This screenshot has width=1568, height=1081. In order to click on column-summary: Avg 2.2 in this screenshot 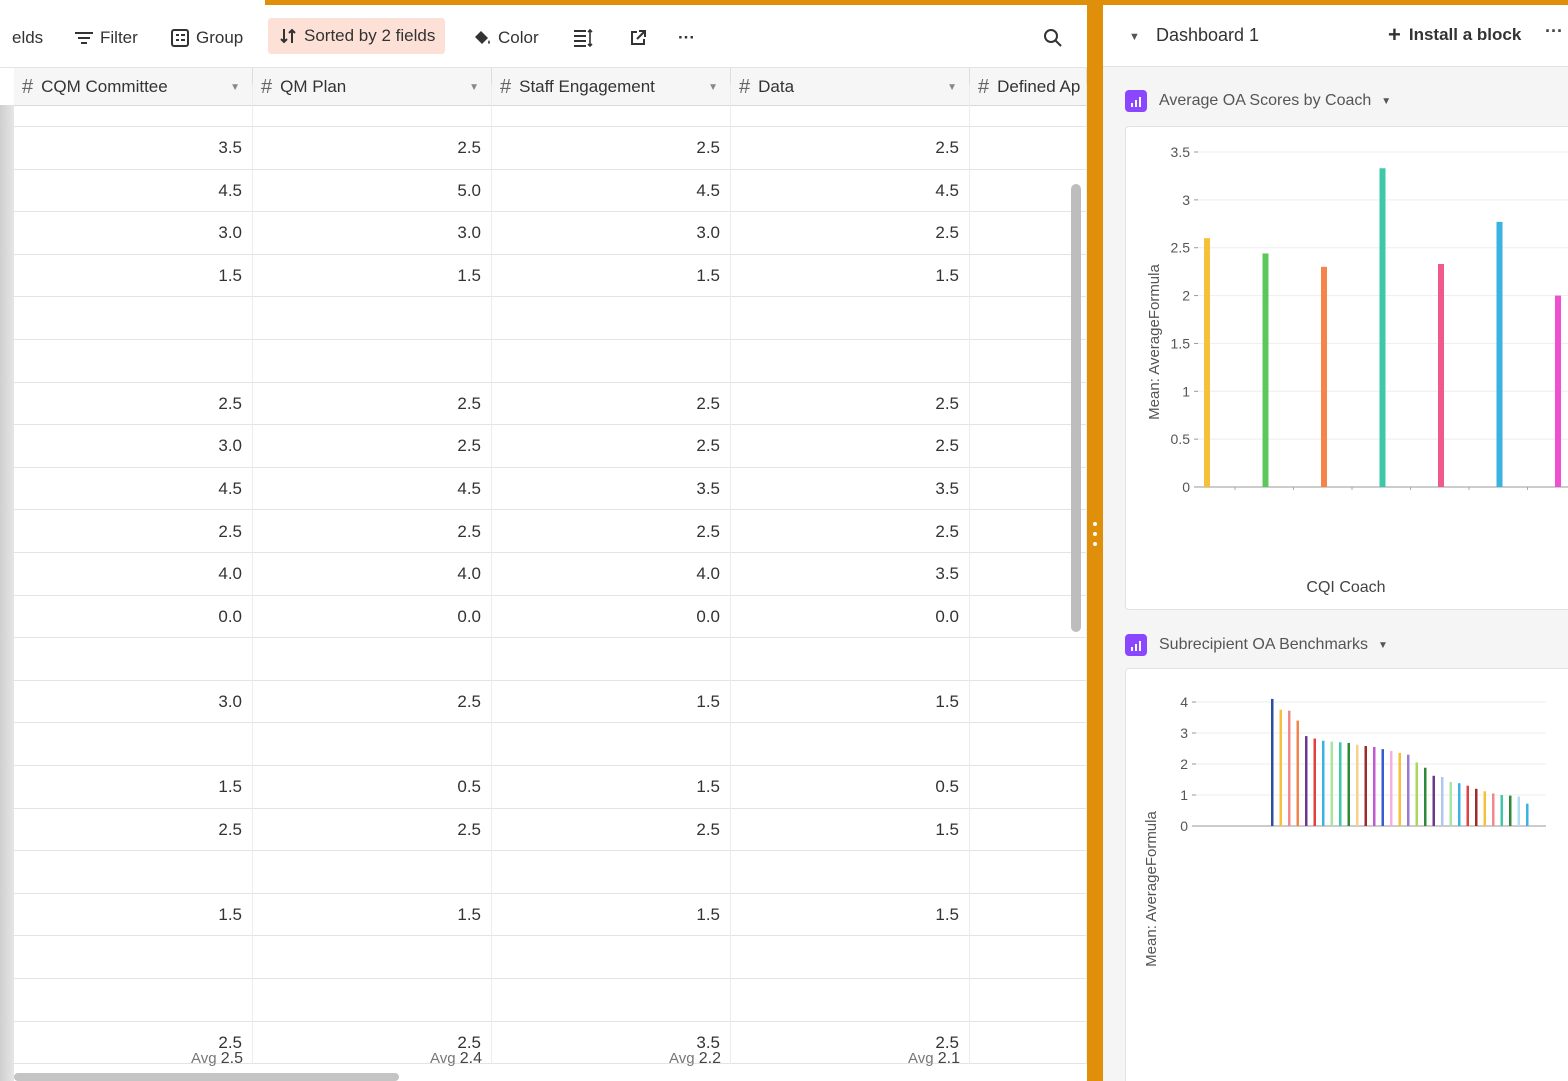, I will do `click(606, 1059)`.